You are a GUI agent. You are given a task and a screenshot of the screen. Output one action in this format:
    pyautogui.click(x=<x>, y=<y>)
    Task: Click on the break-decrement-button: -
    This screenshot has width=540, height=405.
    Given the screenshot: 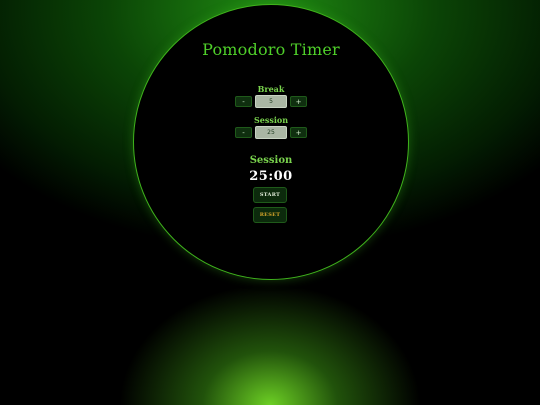 What is the action you would take?
    pyautogui.click(x=243, y=101)
    